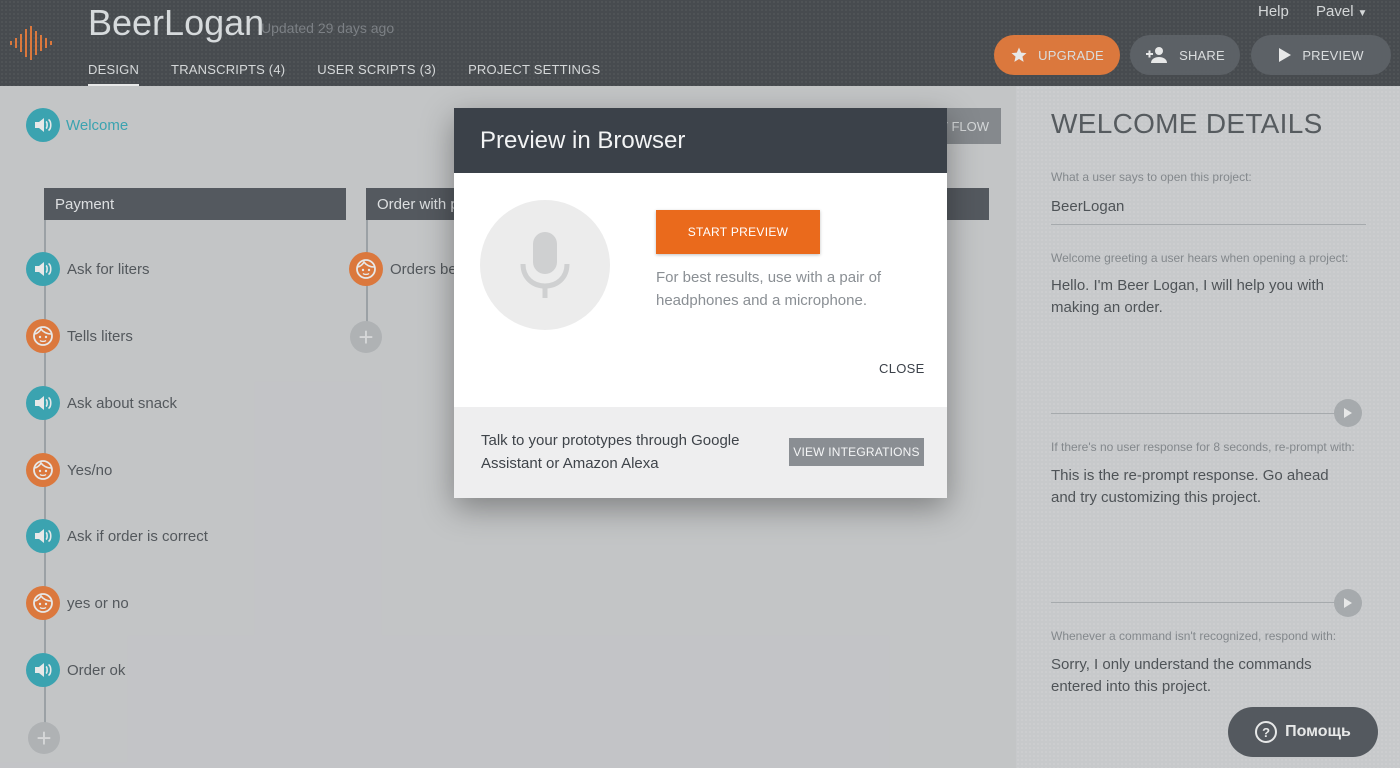 This screenshot has width=1400, height=768. I want to click on microphone-icon, so click(545, 265).